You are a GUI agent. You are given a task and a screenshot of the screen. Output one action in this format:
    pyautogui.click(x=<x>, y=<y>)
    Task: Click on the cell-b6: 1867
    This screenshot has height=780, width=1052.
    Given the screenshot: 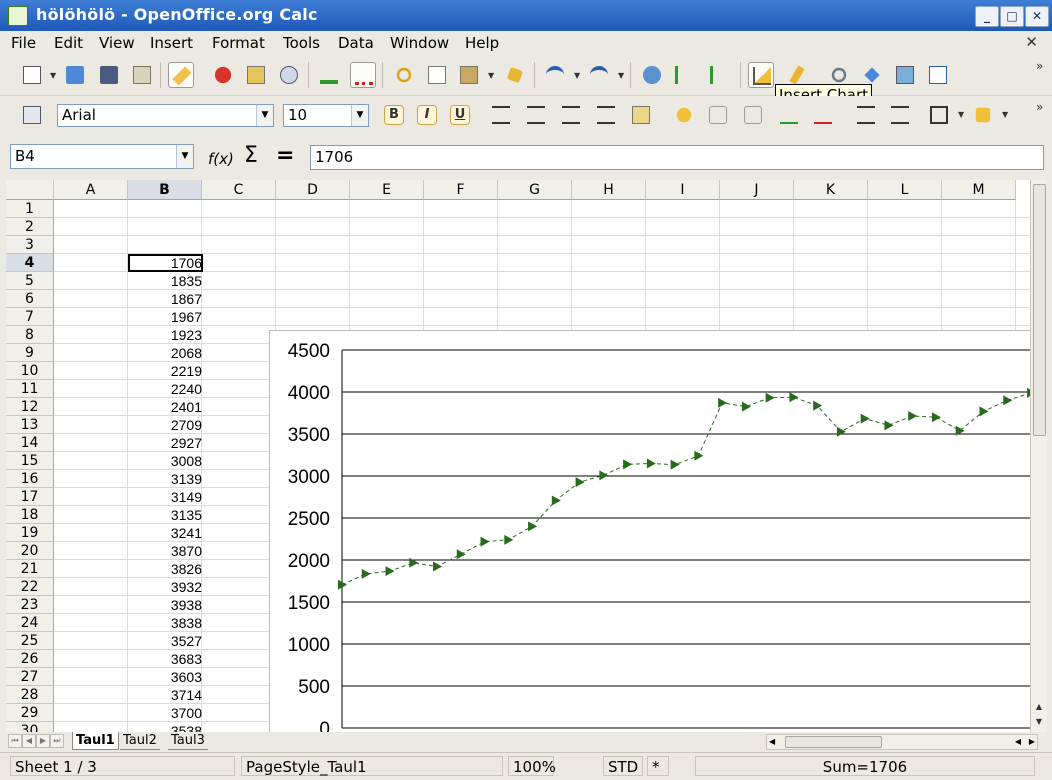 What is the action you would take?
    pyautogui.click(x=165, y=299)
    